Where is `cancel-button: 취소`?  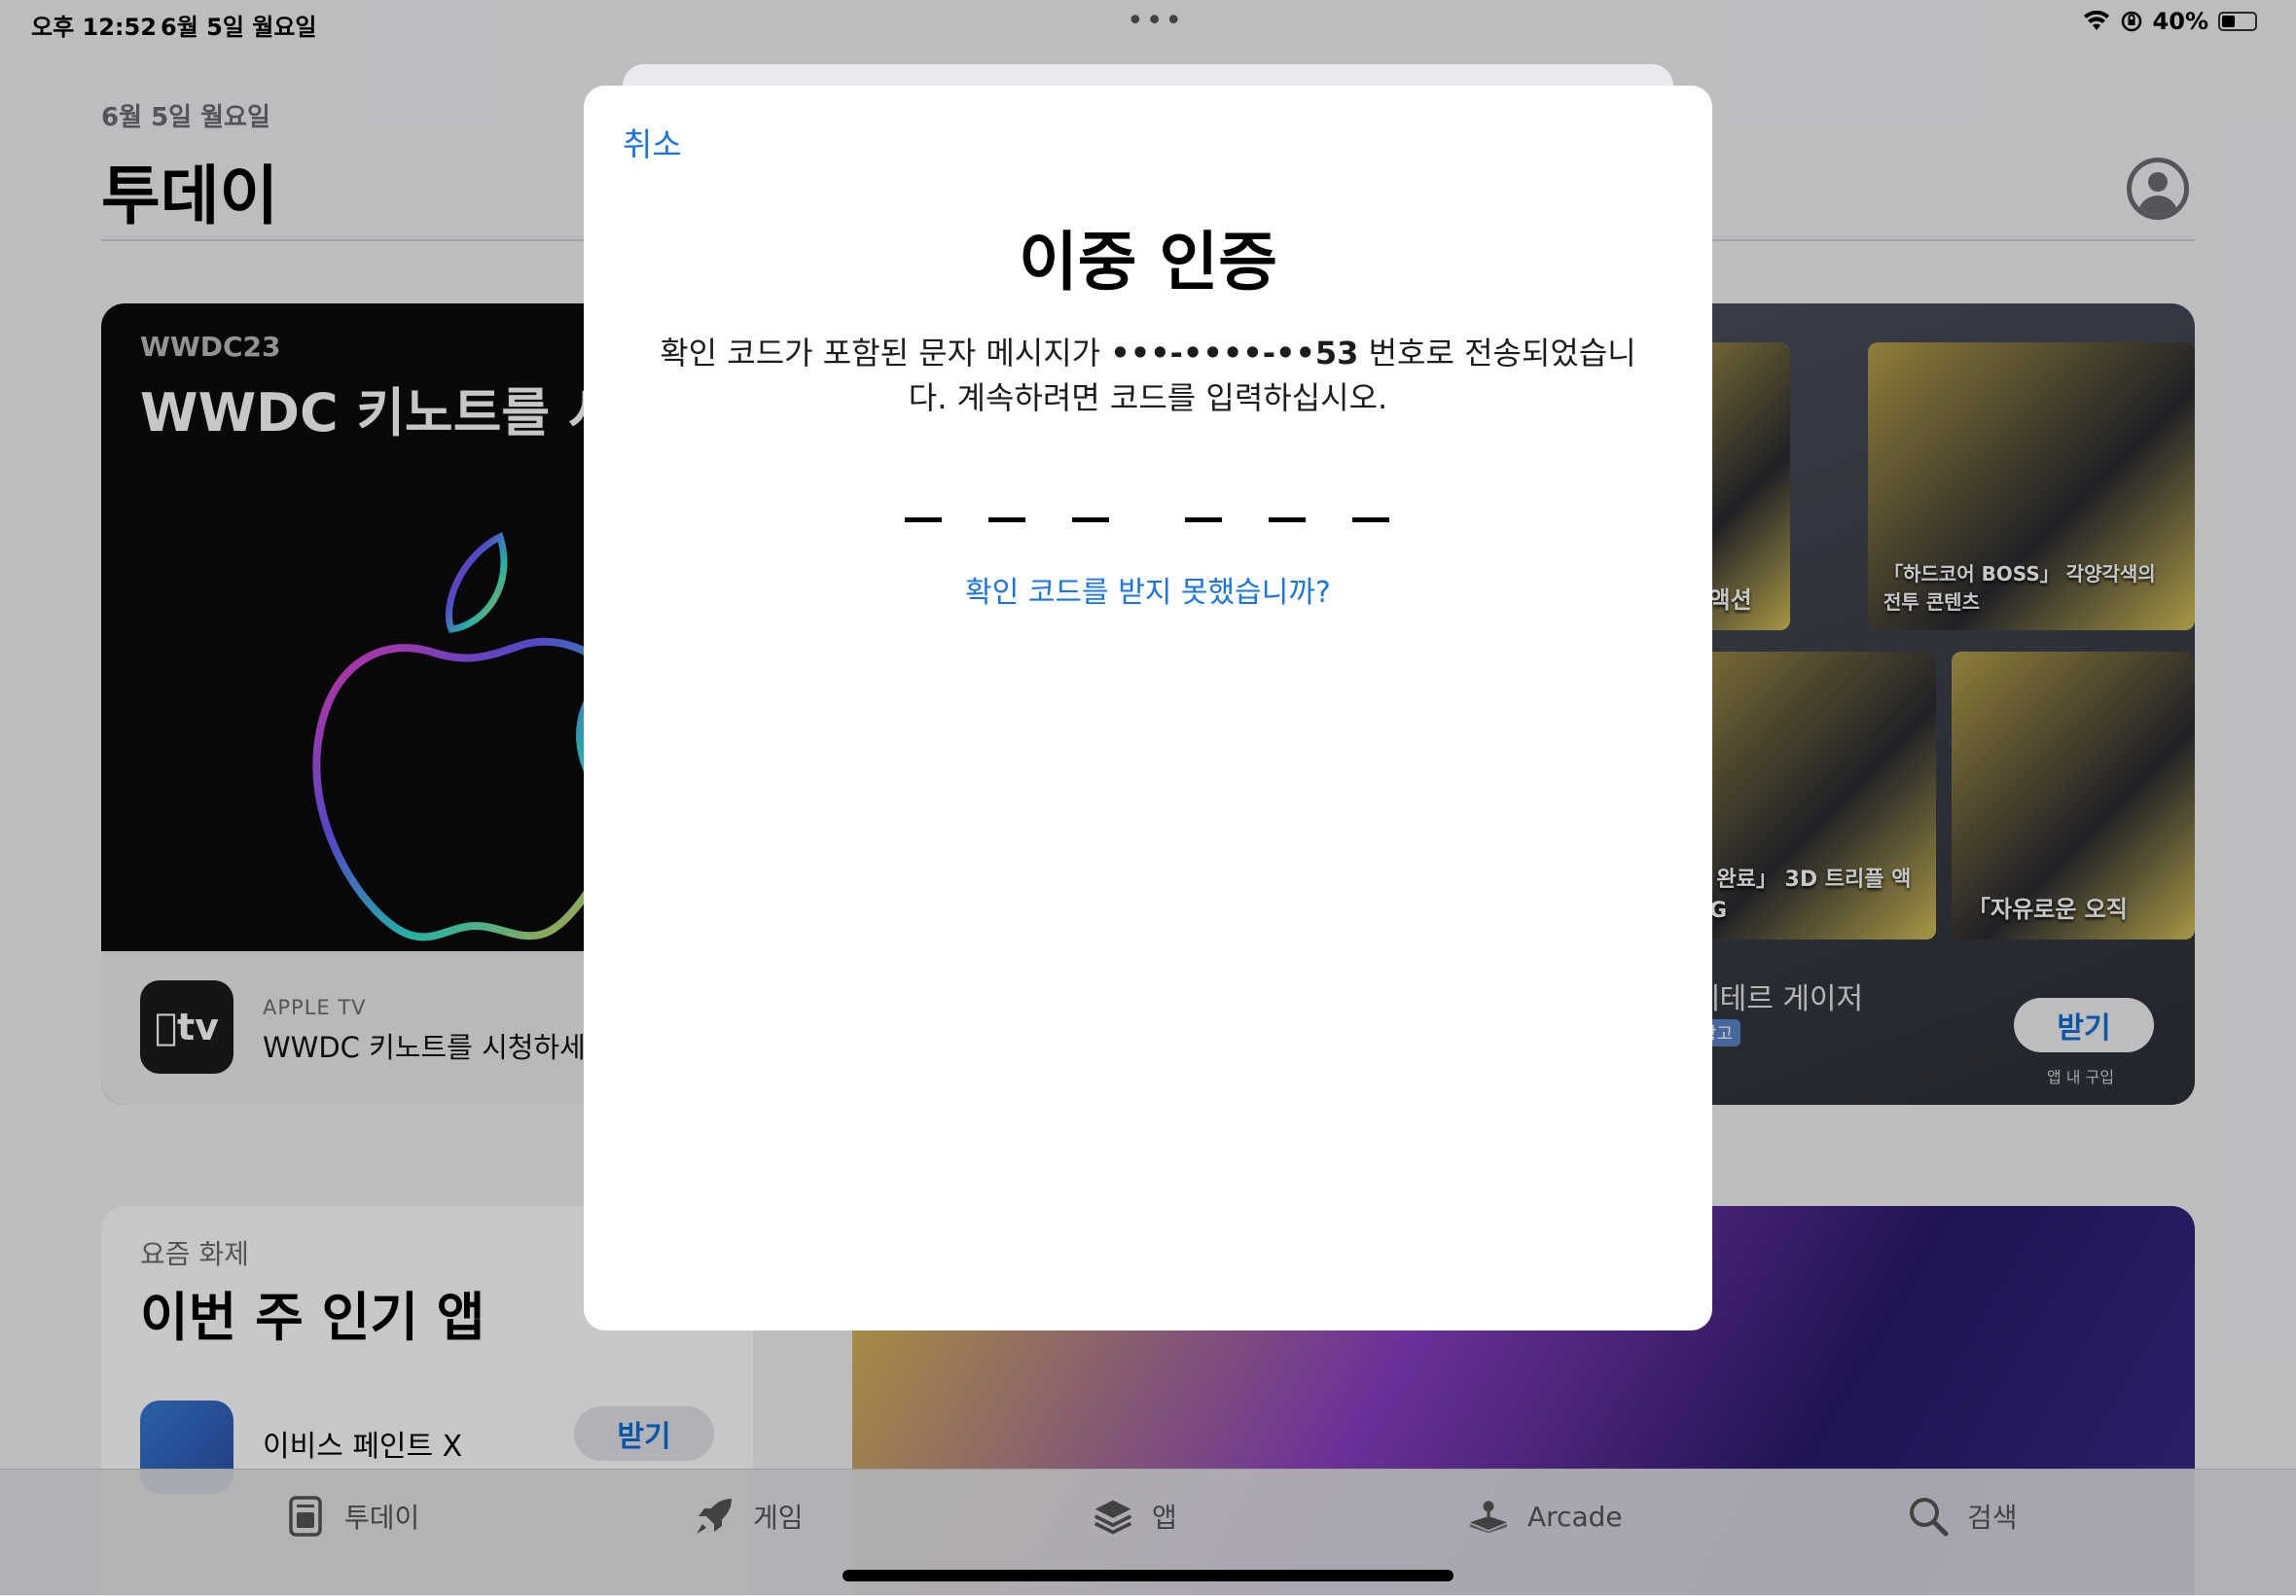
cancel-button: 취소 is located at coordinates (652, 142).